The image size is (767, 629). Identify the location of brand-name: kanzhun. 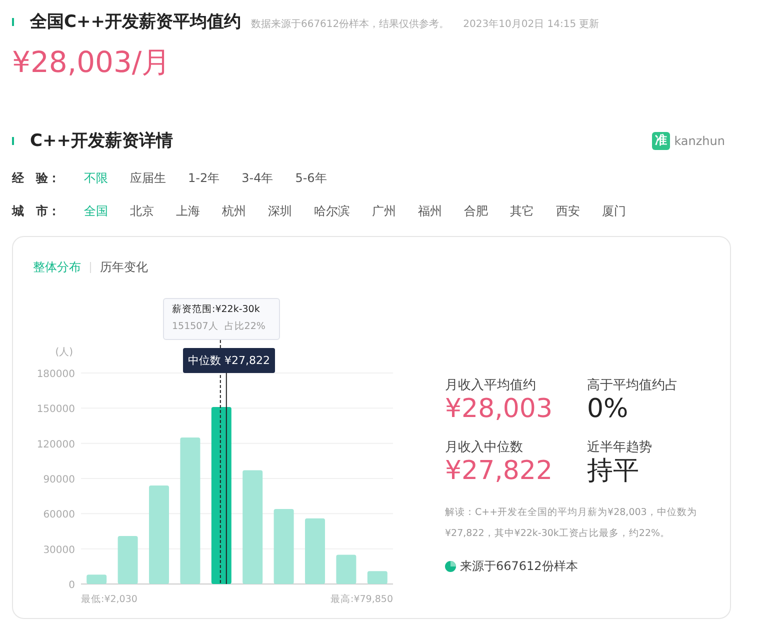
(699, 141).